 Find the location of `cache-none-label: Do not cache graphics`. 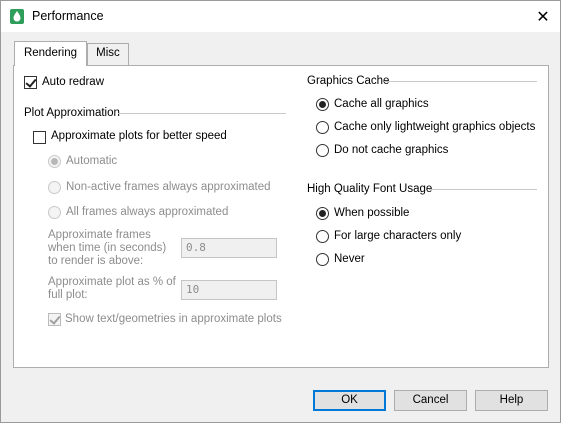

cache-none-label: Do not cache graphics is located at coordinates (391, 150).